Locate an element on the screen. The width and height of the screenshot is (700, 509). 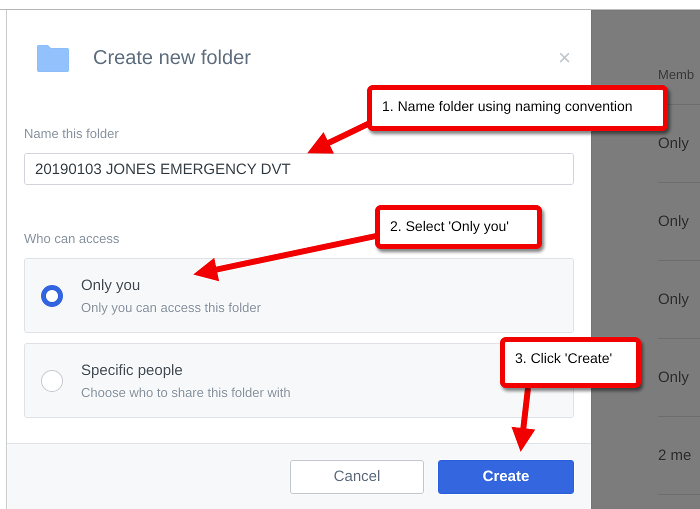
field-label: Name this folder is located at coordinates (71, 133).